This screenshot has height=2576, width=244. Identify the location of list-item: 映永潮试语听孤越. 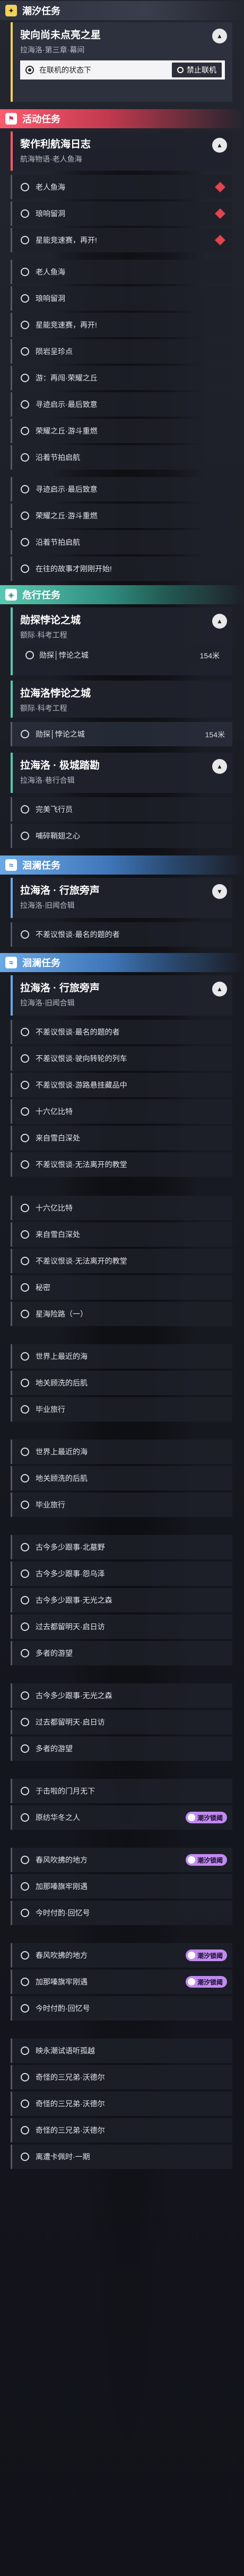
(122, 2051).